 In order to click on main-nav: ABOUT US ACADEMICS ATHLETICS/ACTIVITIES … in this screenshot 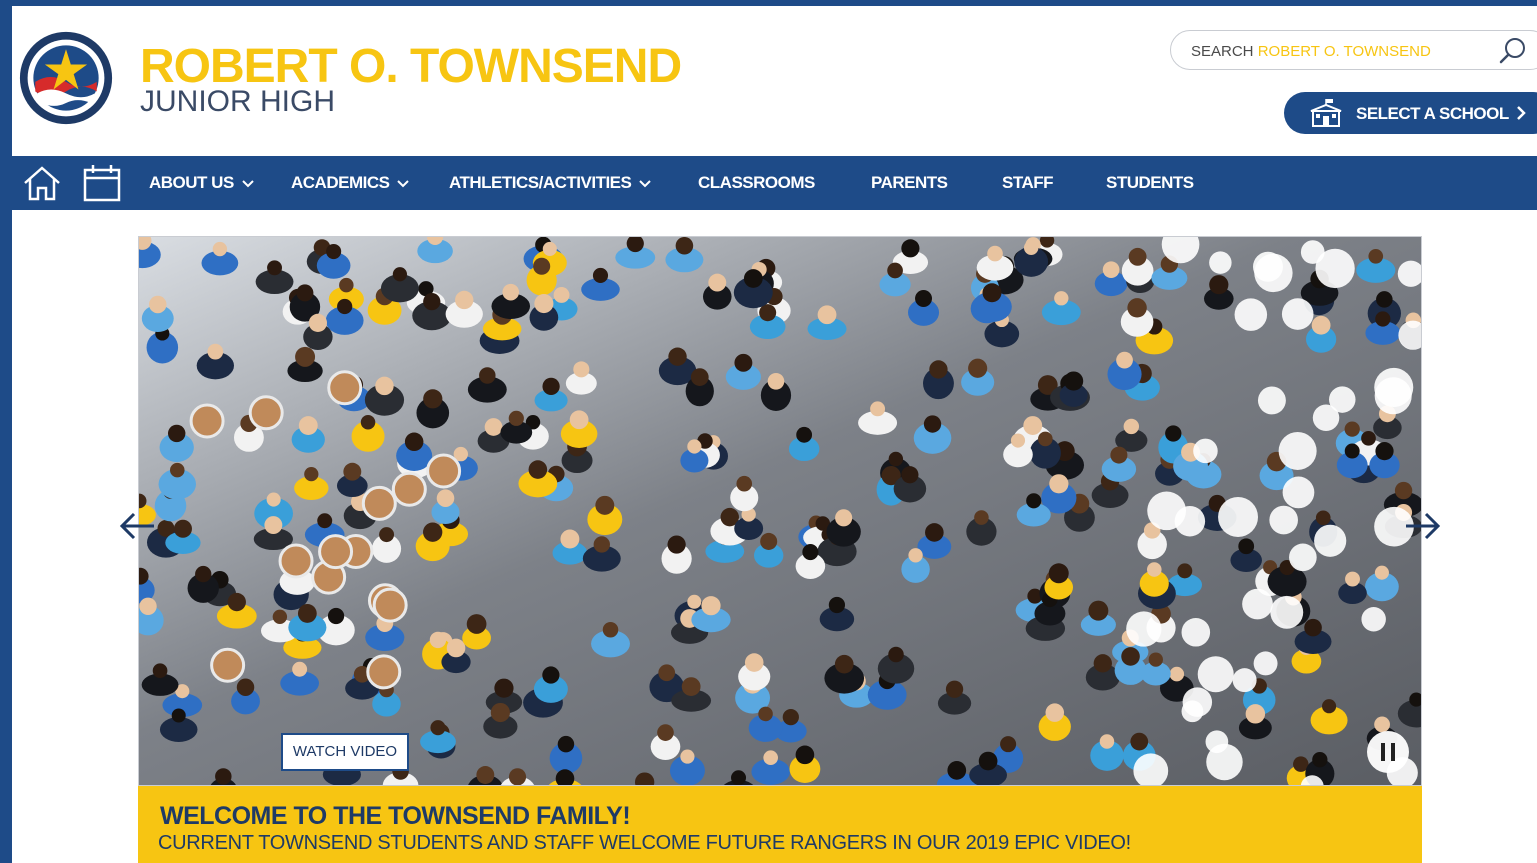, I will do `click(774, 183)`.